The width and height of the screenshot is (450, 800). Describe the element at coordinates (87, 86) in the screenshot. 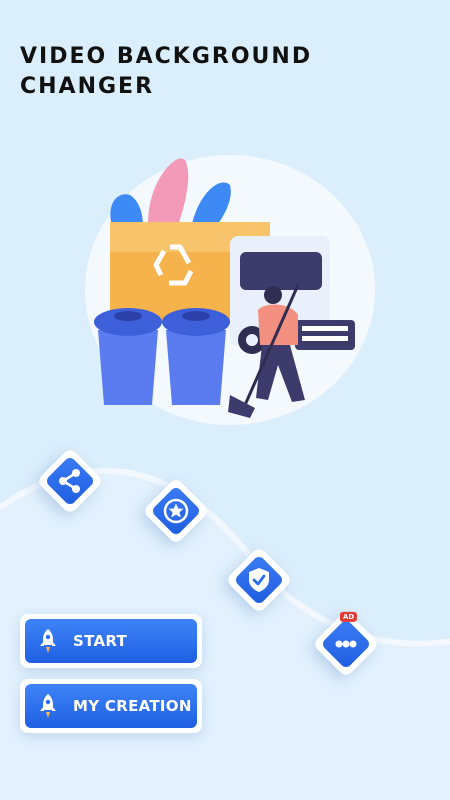

I see `app-title-line2: CHANGER` at that location.